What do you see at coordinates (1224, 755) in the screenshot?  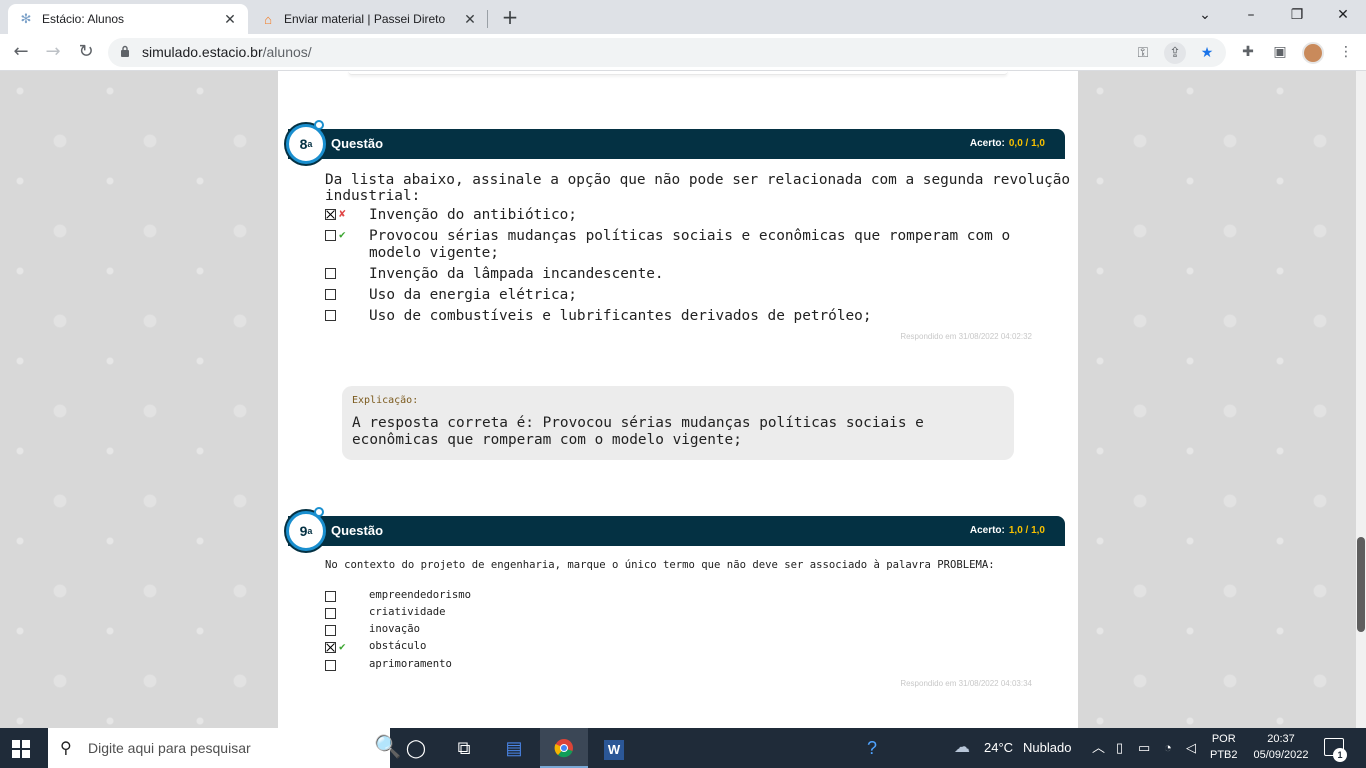 I see `keyboard-layout: PTB2` at bounding box center [1224, 755].